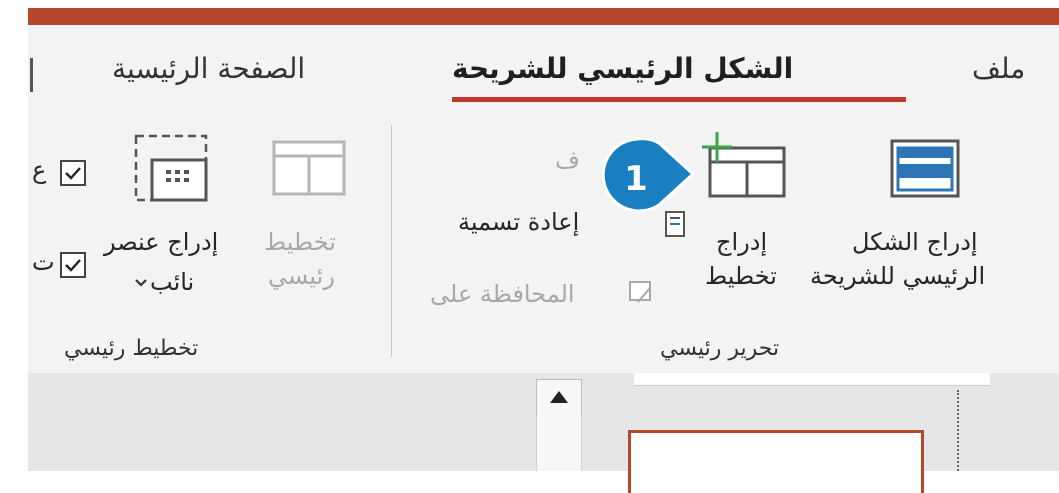  I want to click on dropdown-chevron-icon, so click(141, 283).